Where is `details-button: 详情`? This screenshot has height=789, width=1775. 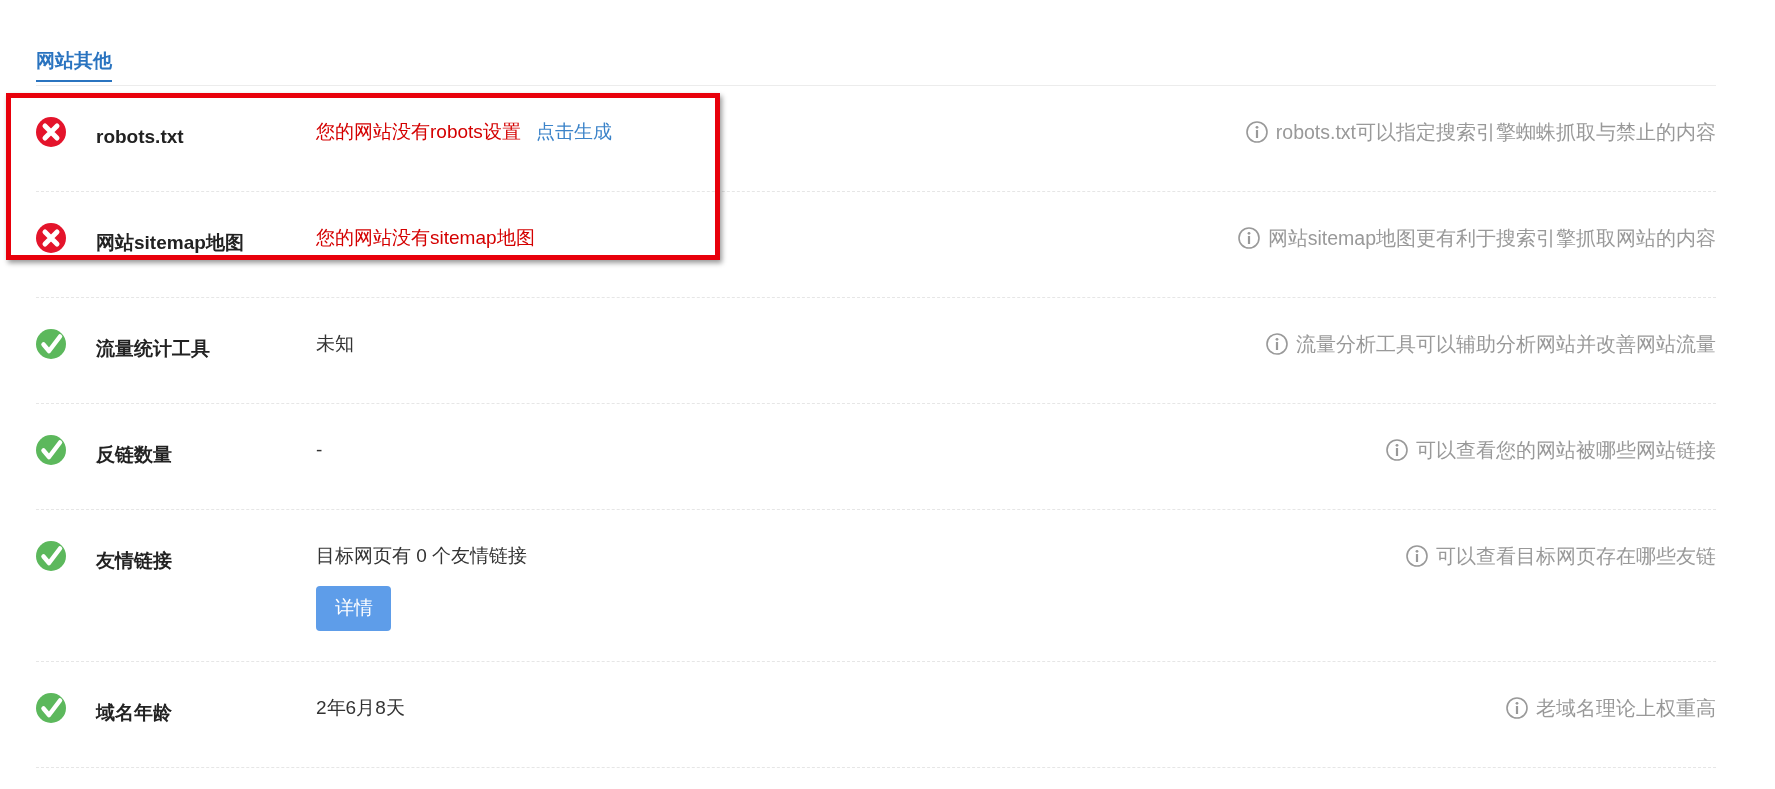 details-button: 详情 is located at coordinates (353, 608).